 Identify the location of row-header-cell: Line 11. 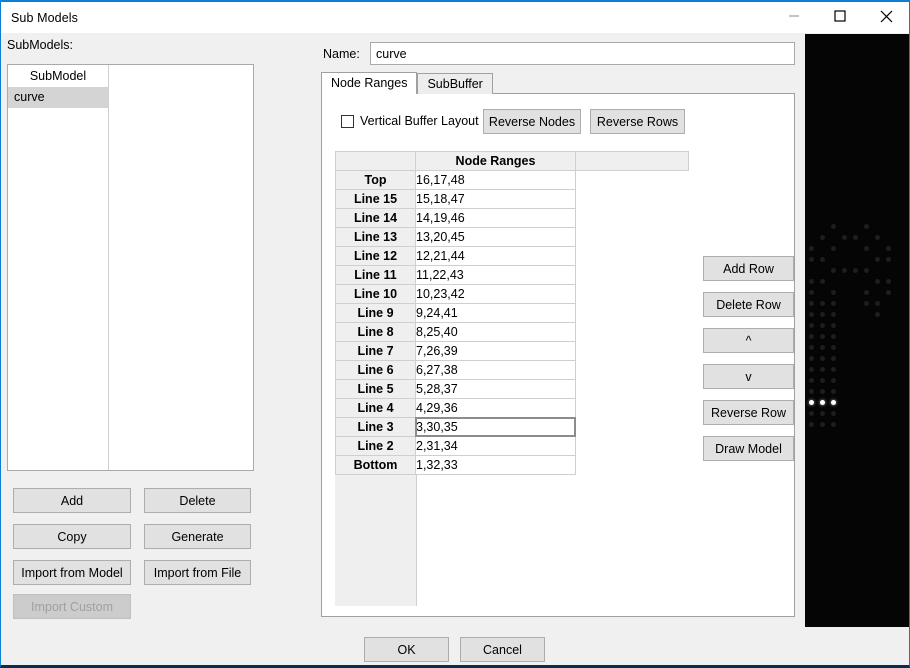
(375, 275).